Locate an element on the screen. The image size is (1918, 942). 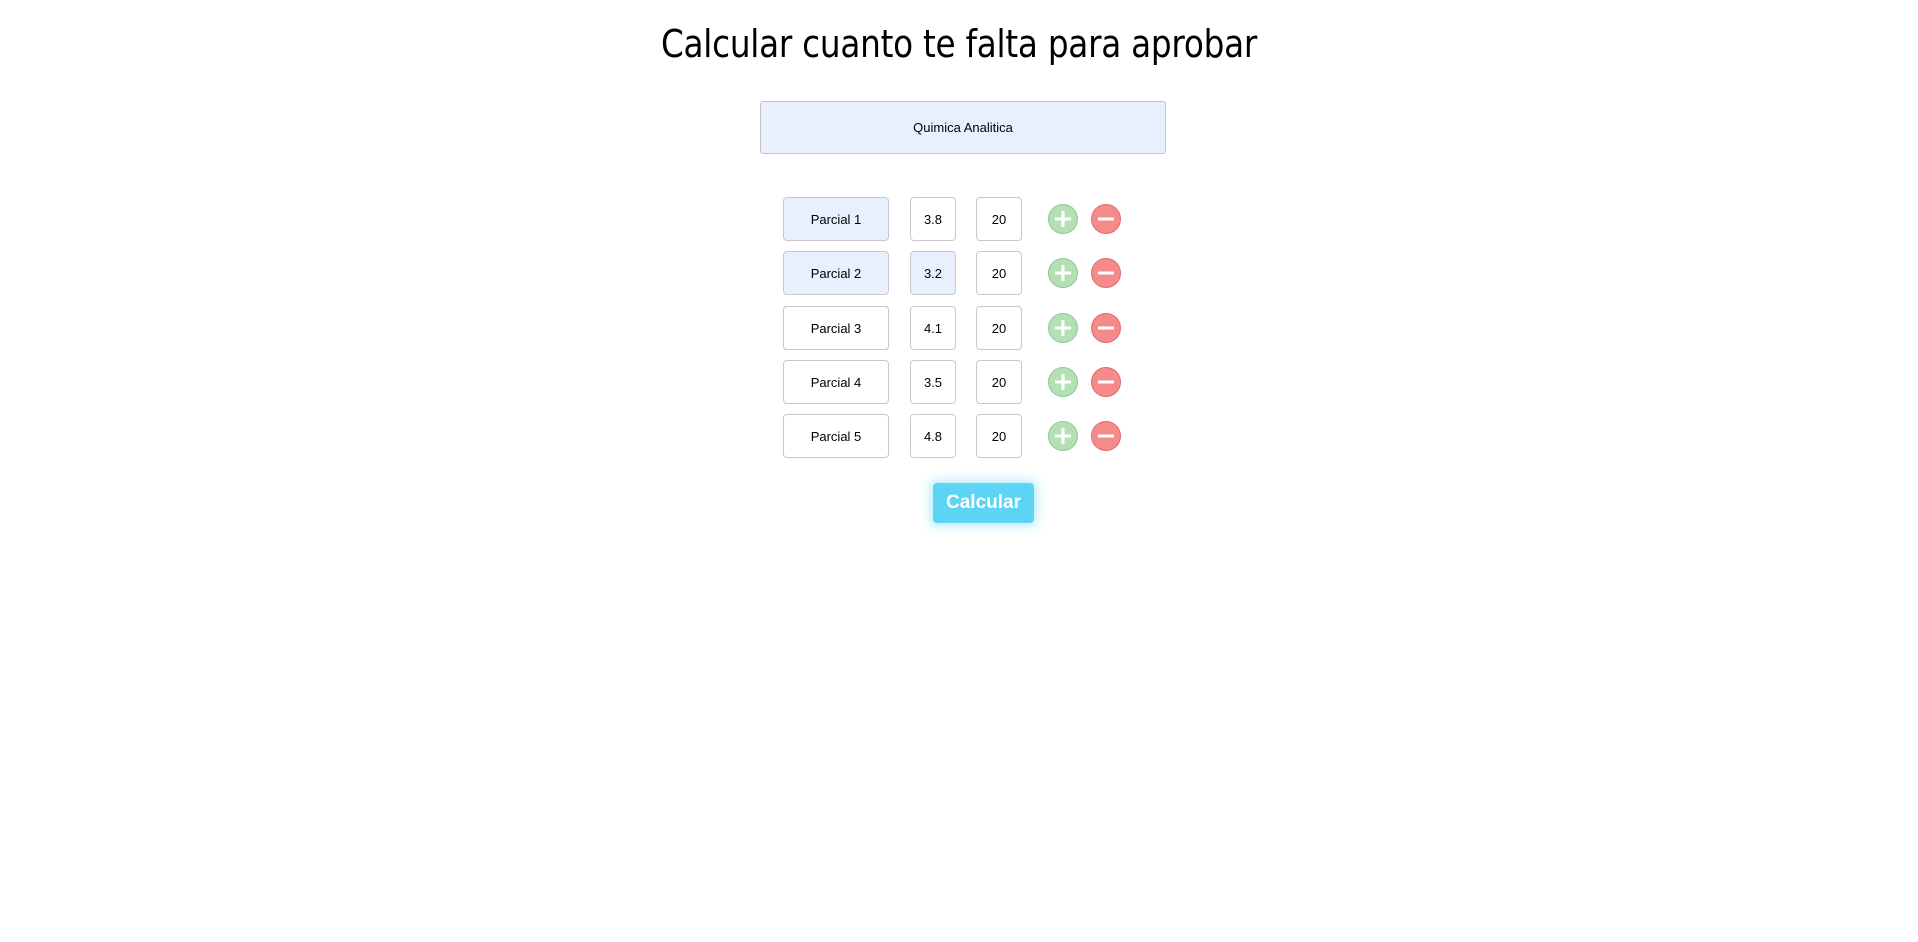
subject-input is located at coordinates (963, 127).